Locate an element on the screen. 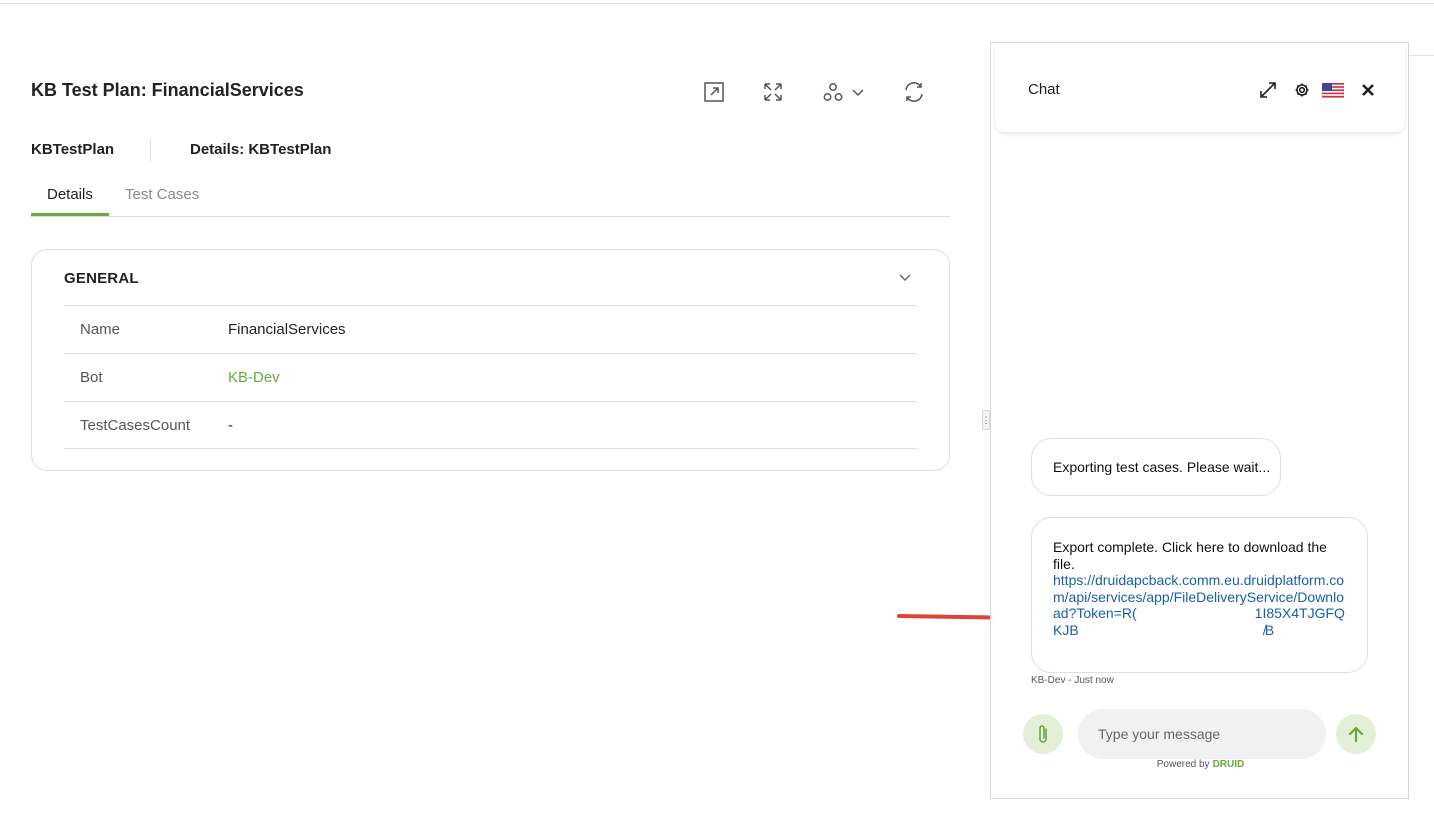  breadcrumb-details: Details: KBTestPlan is located at coordinates (261, 149).